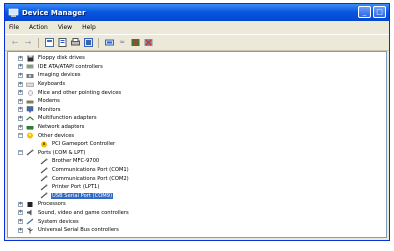  Describe the element at coordinates (30, 101) in the screenshot. I see `modem-icon` at that location.